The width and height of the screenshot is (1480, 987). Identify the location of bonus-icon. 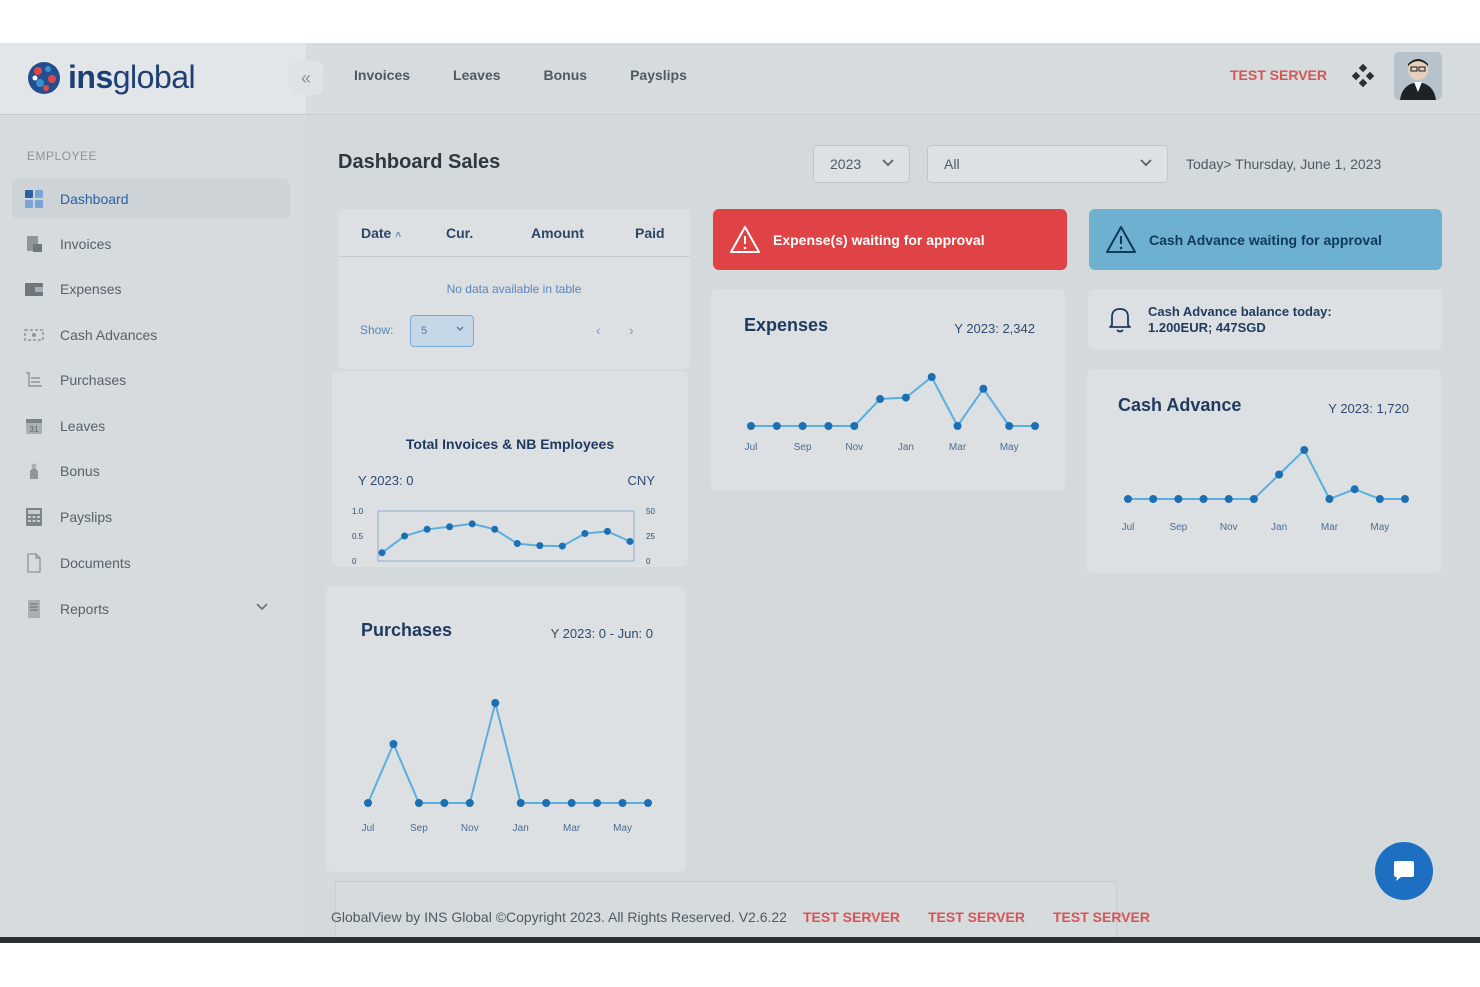
(34, 471).